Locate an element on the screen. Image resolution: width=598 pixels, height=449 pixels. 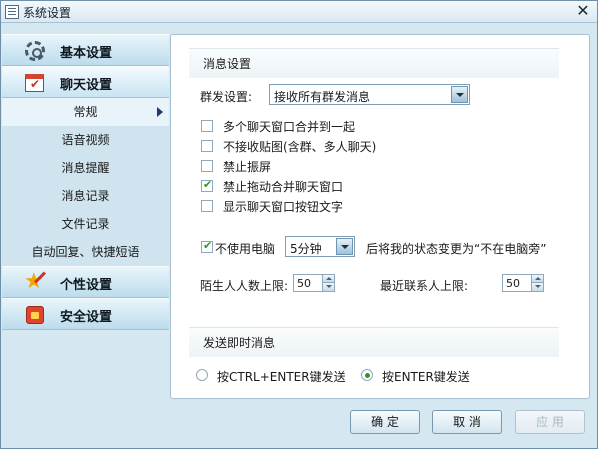
sidebar-item-label: 语音视频 is located at coordinates (85, 140).